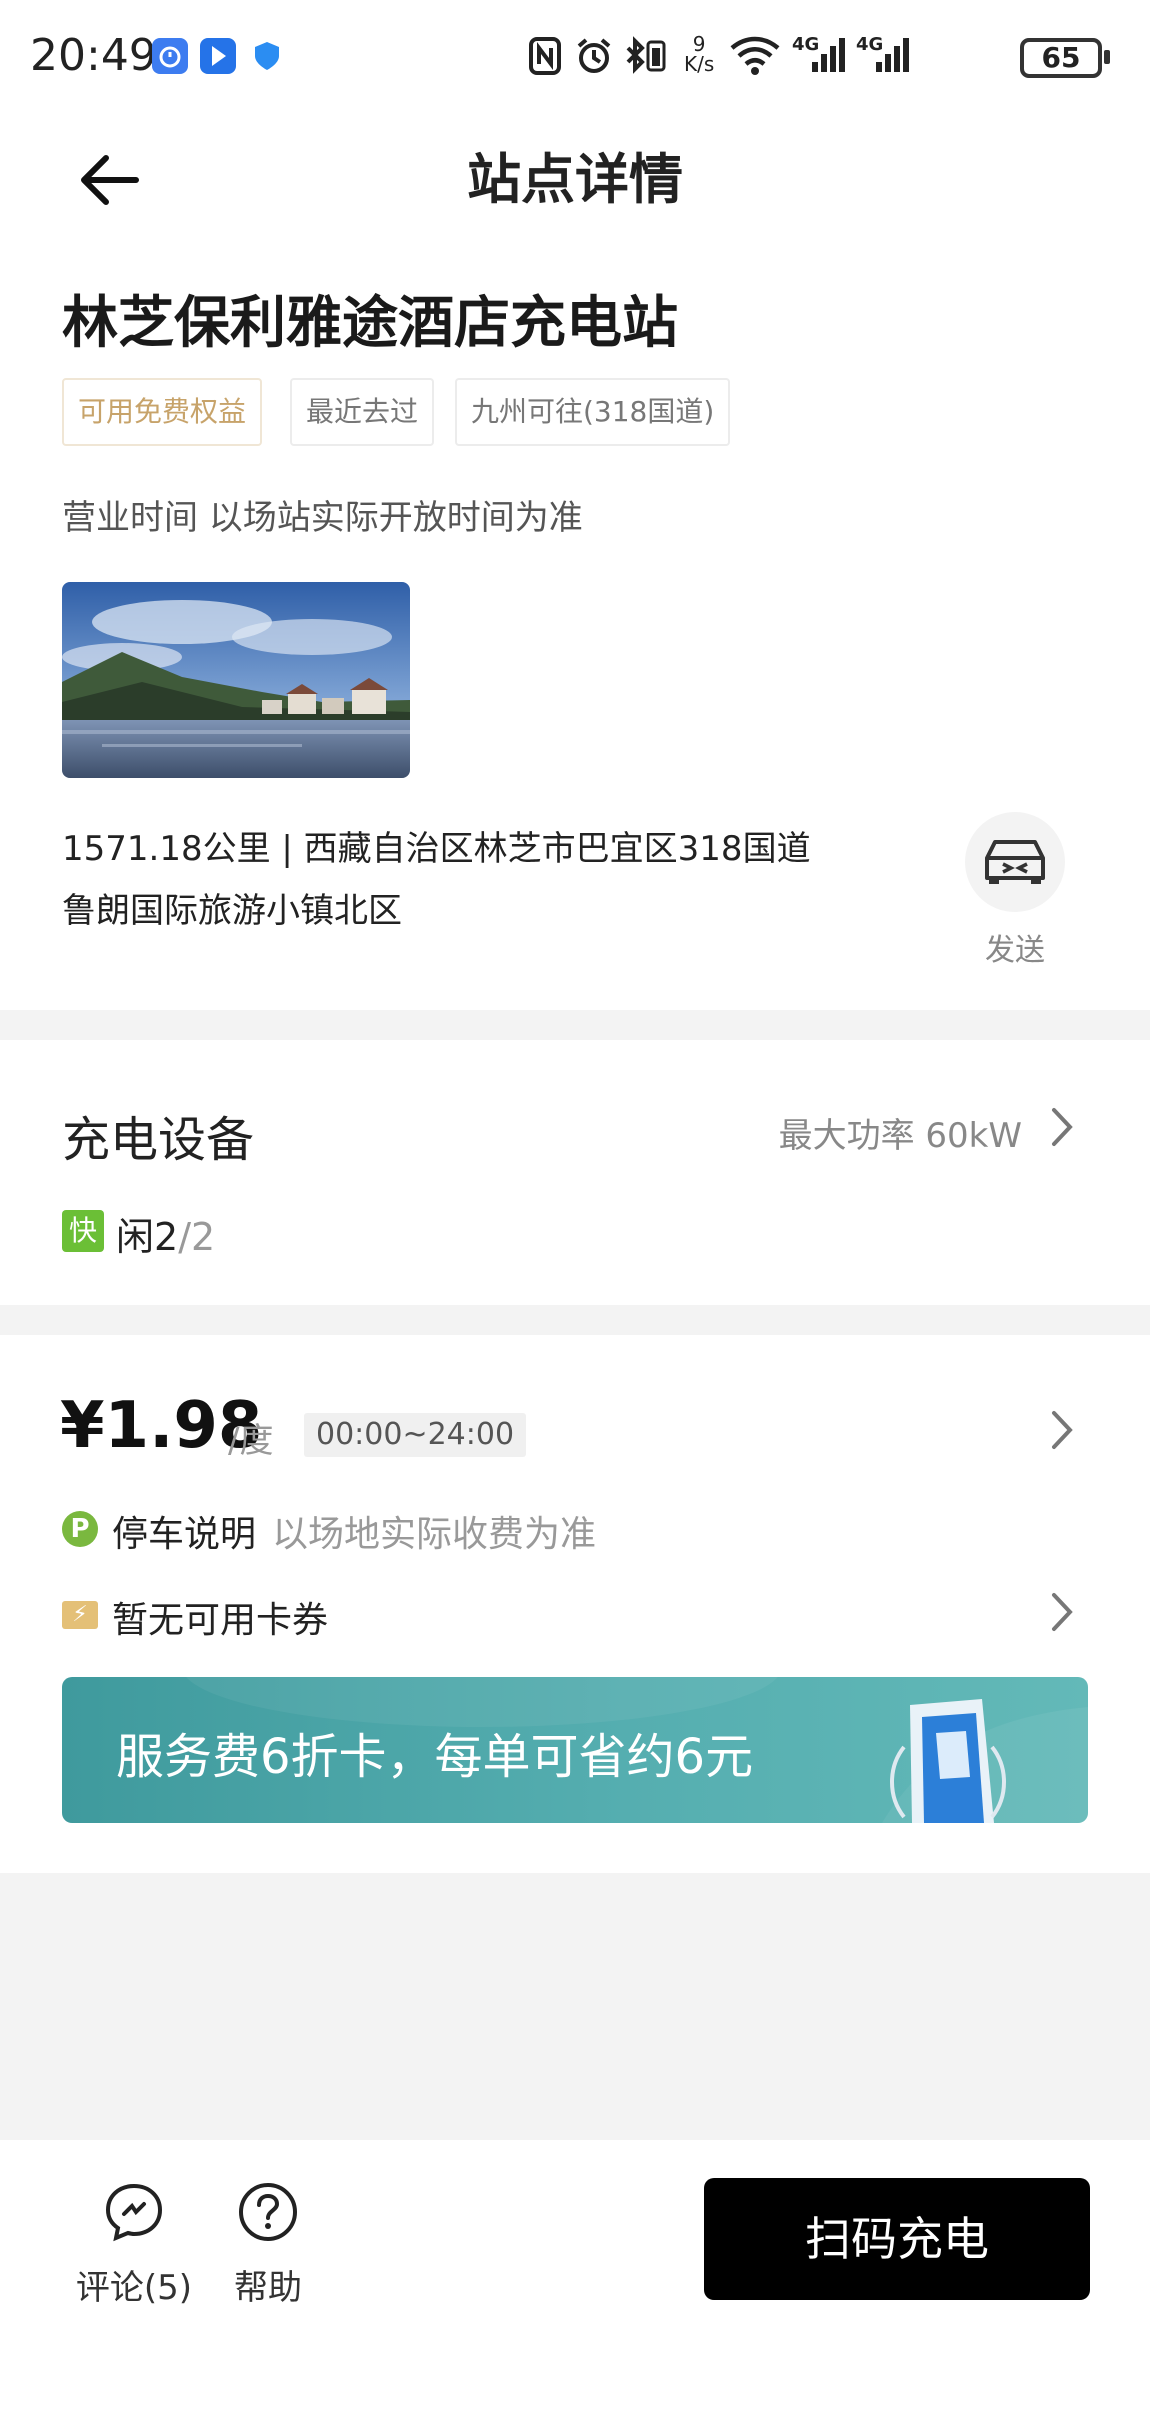  Describe the element at coordinates (545, 58) in the screenshot. I see `nfc-icon` at that location.